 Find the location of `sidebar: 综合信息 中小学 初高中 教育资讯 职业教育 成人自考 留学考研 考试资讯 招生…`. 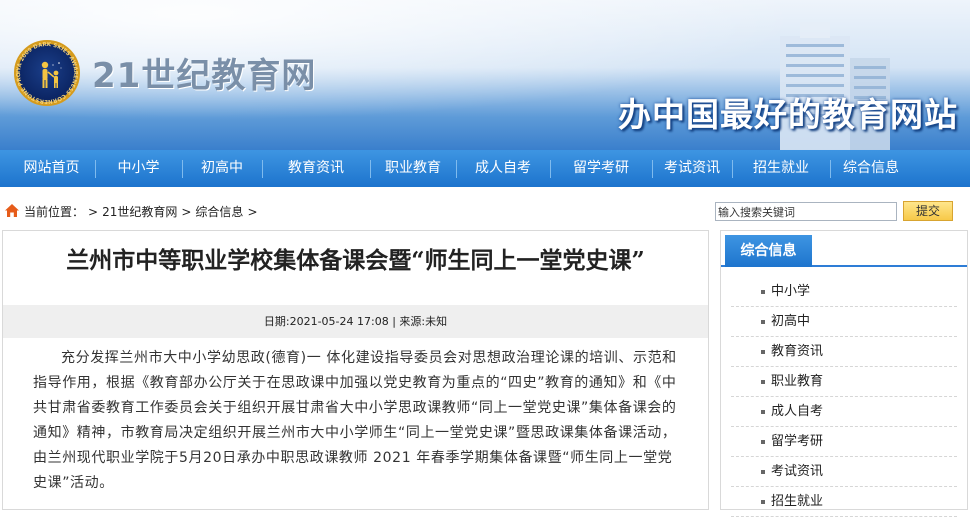

sidebar: 综合信息 中小学 初高中 教育资讯 职业教育 成人自考 留学考研 考试资讯 招生… is located at coordinates (844, 373).